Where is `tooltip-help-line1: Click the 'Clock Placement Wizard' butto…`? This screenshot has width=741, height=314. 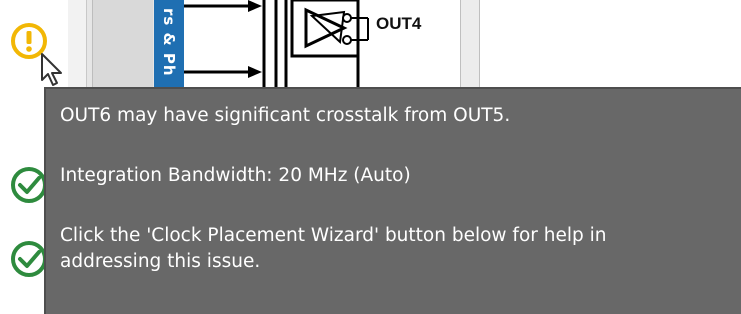 tooltip-help-line1: Click the 'Clock Placement Wizard' butto… is located at coordinates (333, 235).